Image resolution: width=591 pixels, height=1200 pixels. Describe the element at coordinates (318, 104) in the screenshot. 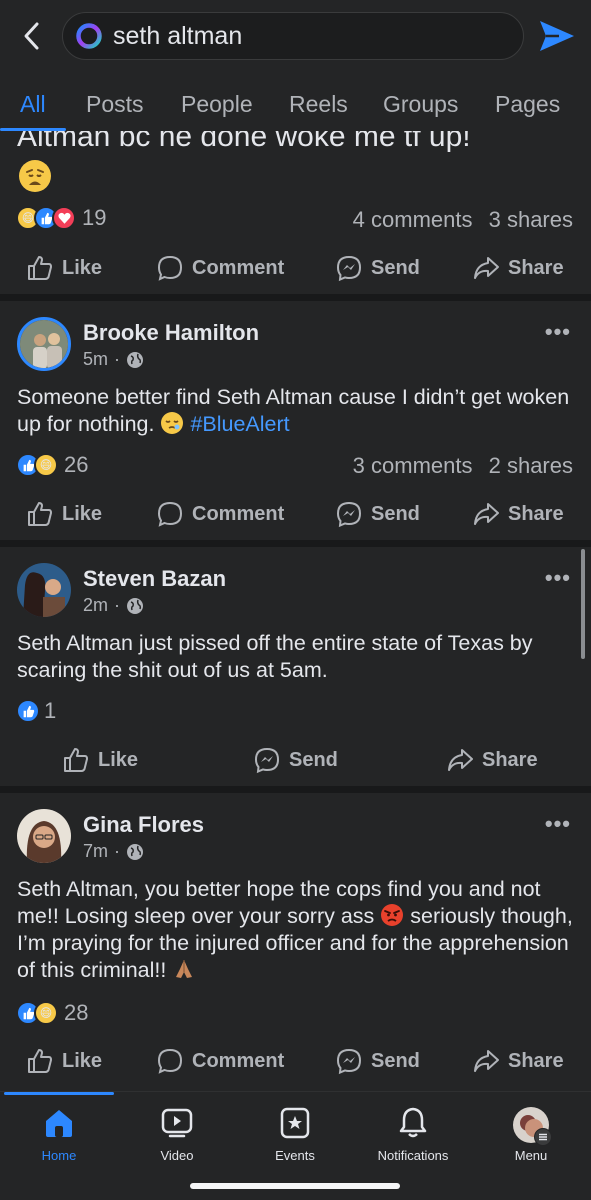

I see `tab-reels: Reels` at that location.